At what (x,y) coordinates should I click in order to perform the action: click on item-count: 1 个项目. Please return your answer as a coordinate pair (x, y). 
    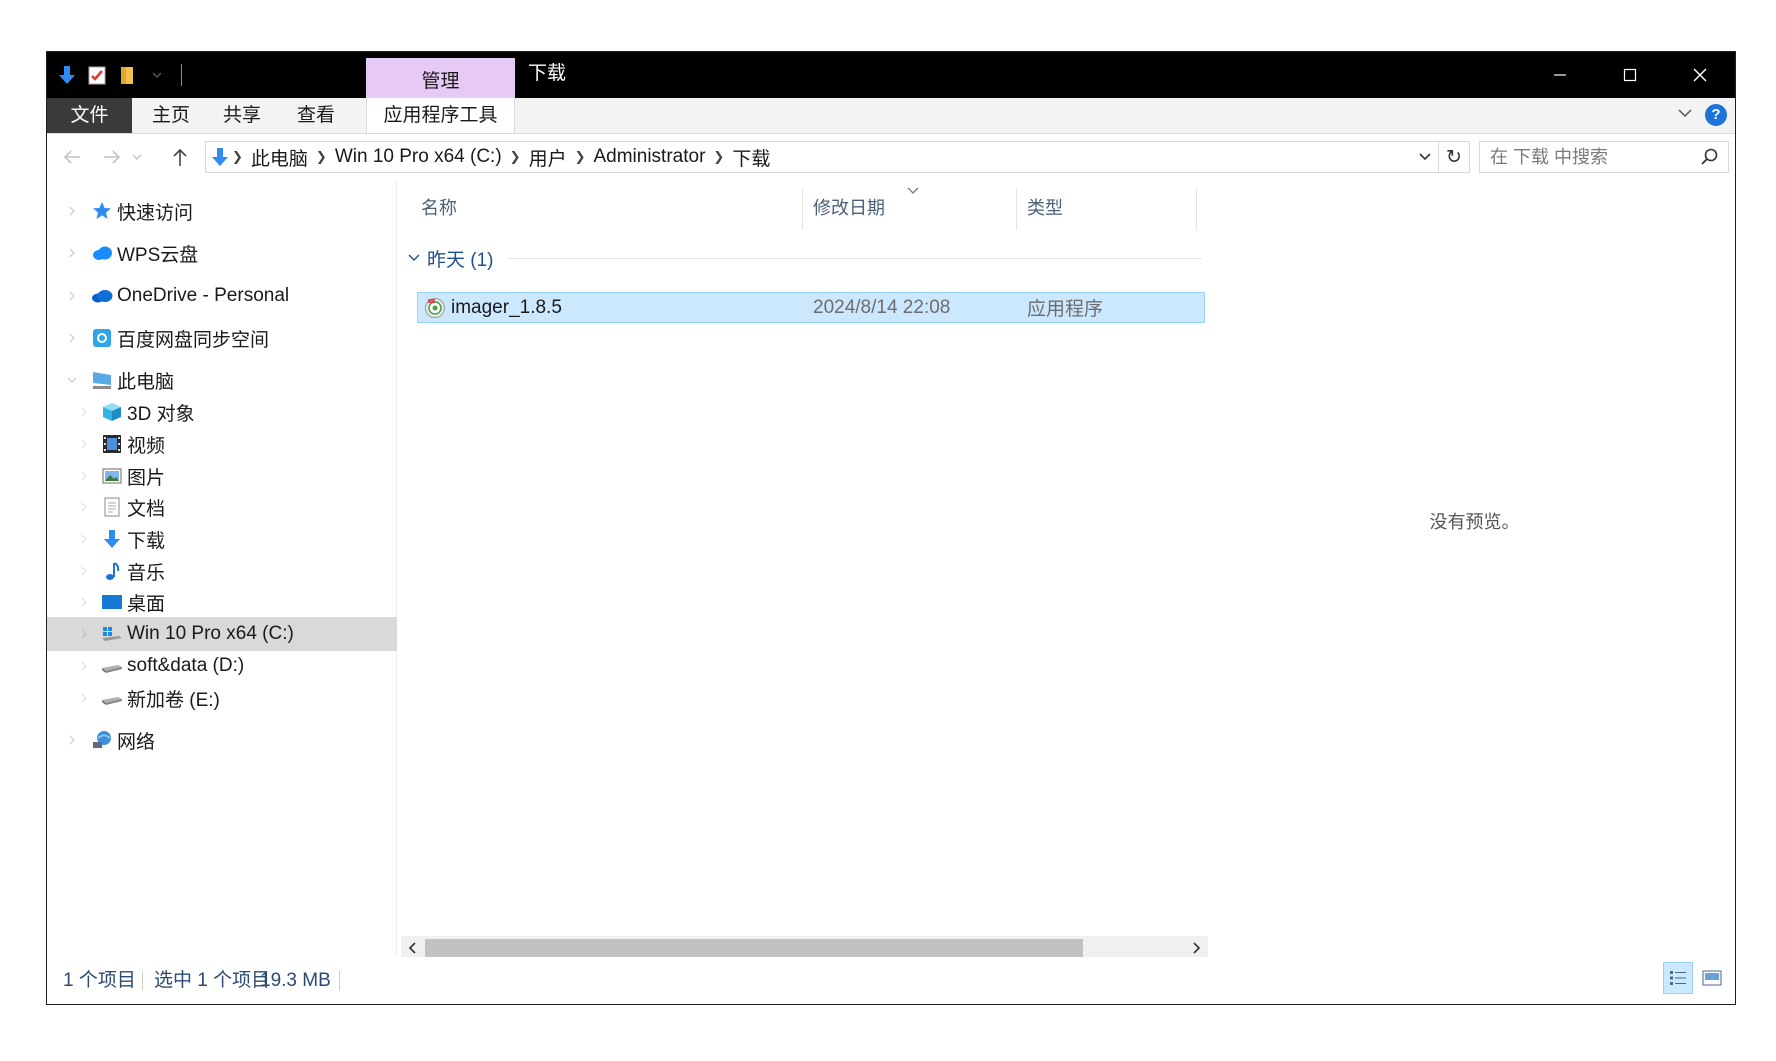
    Looking at the image, I should click on (99, 980).